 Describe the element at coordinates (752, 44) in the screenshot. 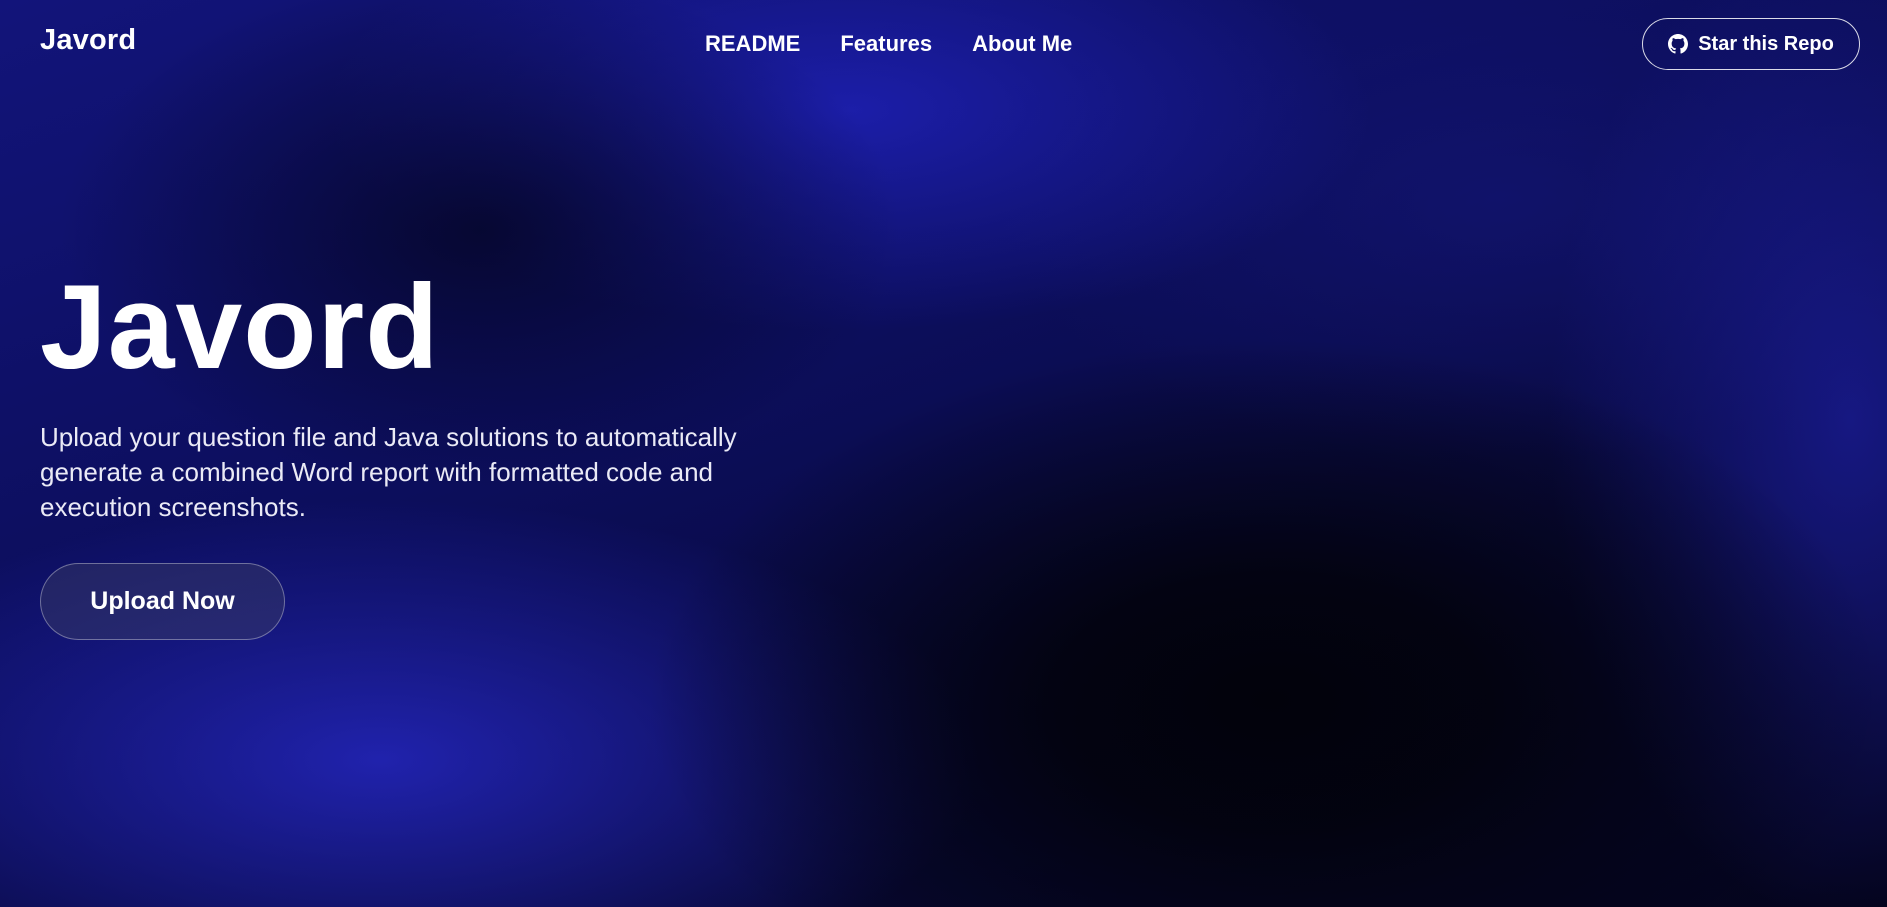

I see `nav-link-readme: README` at that location.